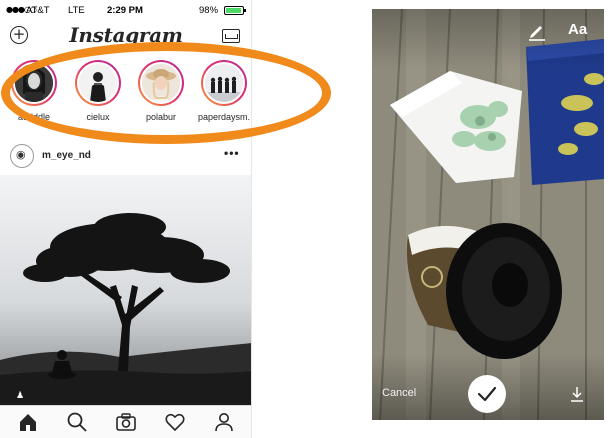  I want to click on status-bar: ●●●○○ AT&T LTE 2:29 PM 98%, so click(125, 10).